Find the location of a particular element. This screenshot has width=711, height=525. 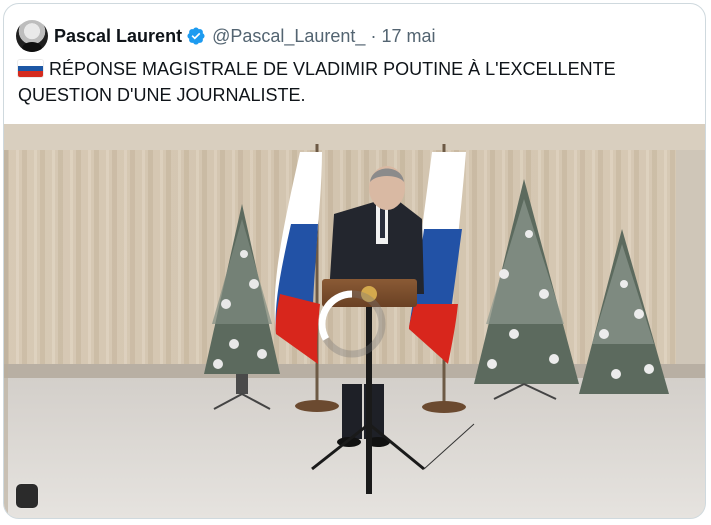

author-display-name: Pascal Laurent is located at coordinates (118, 36).